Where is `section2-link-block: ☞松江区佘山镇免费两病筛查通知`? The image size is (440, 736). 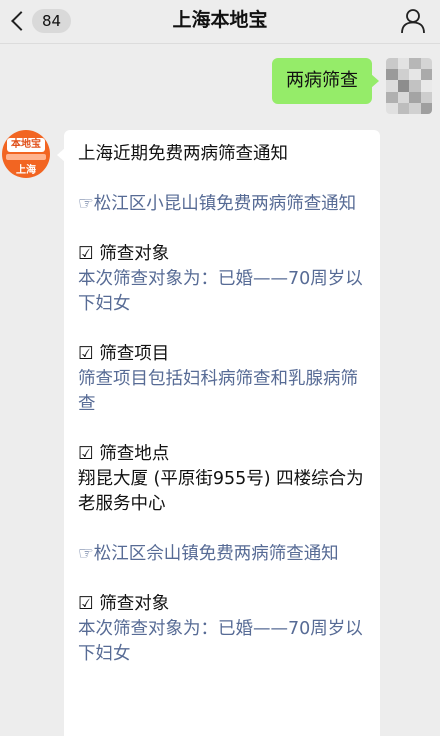
section2-link-block: ☞松江区佘山镇免费两病筛查通知 is located at coordinates (222, 554).